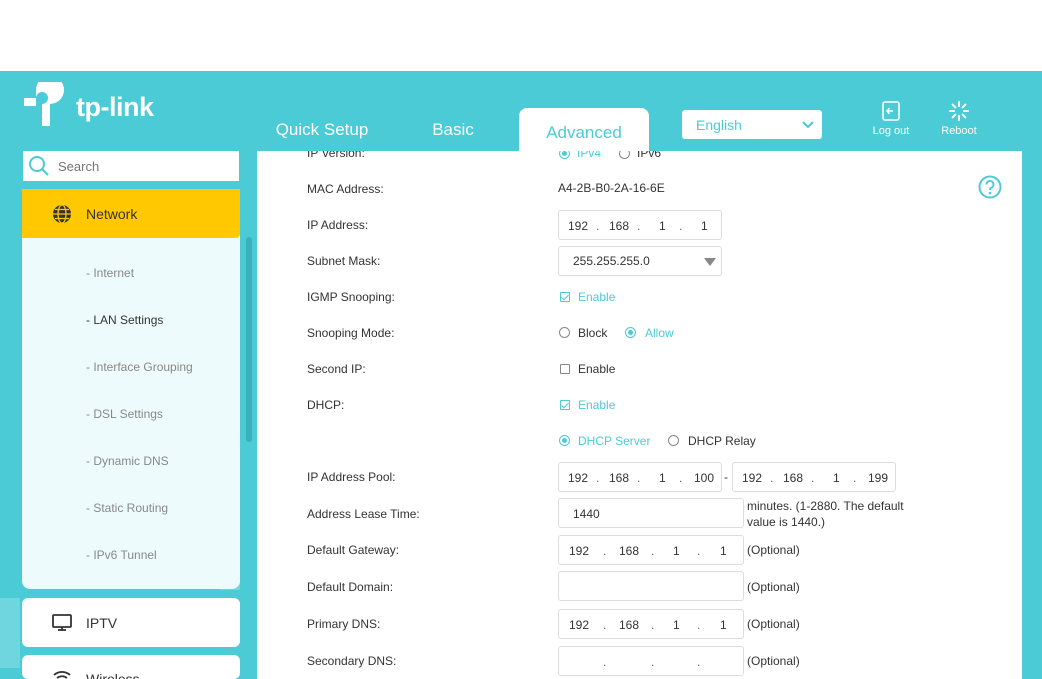 This screenshot has width=1042, height=679. What do you see at coordinates (131, 667) in the screenshot?
I see `sidebar-item-wireless: Wireless` at bounding box center [131, 667].